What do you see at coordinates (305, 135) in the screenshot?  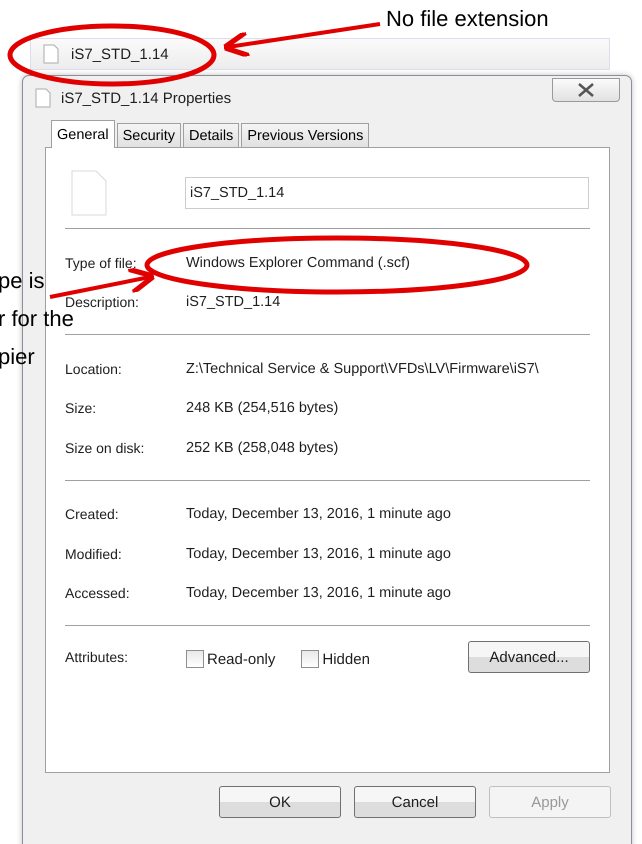 I see `tab: Previous Versions` at bounding box center [305, 135].